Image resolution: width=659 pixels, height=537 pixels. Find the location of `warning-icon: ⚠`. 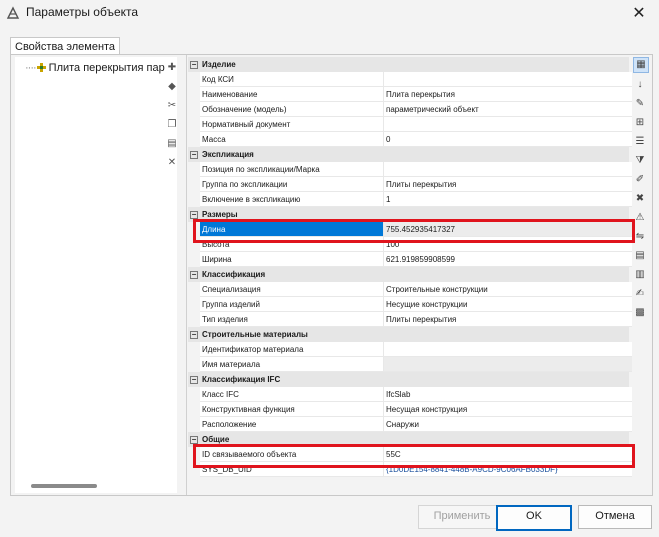

warning-icon: ⚠ is located at coordinates (640, 218).